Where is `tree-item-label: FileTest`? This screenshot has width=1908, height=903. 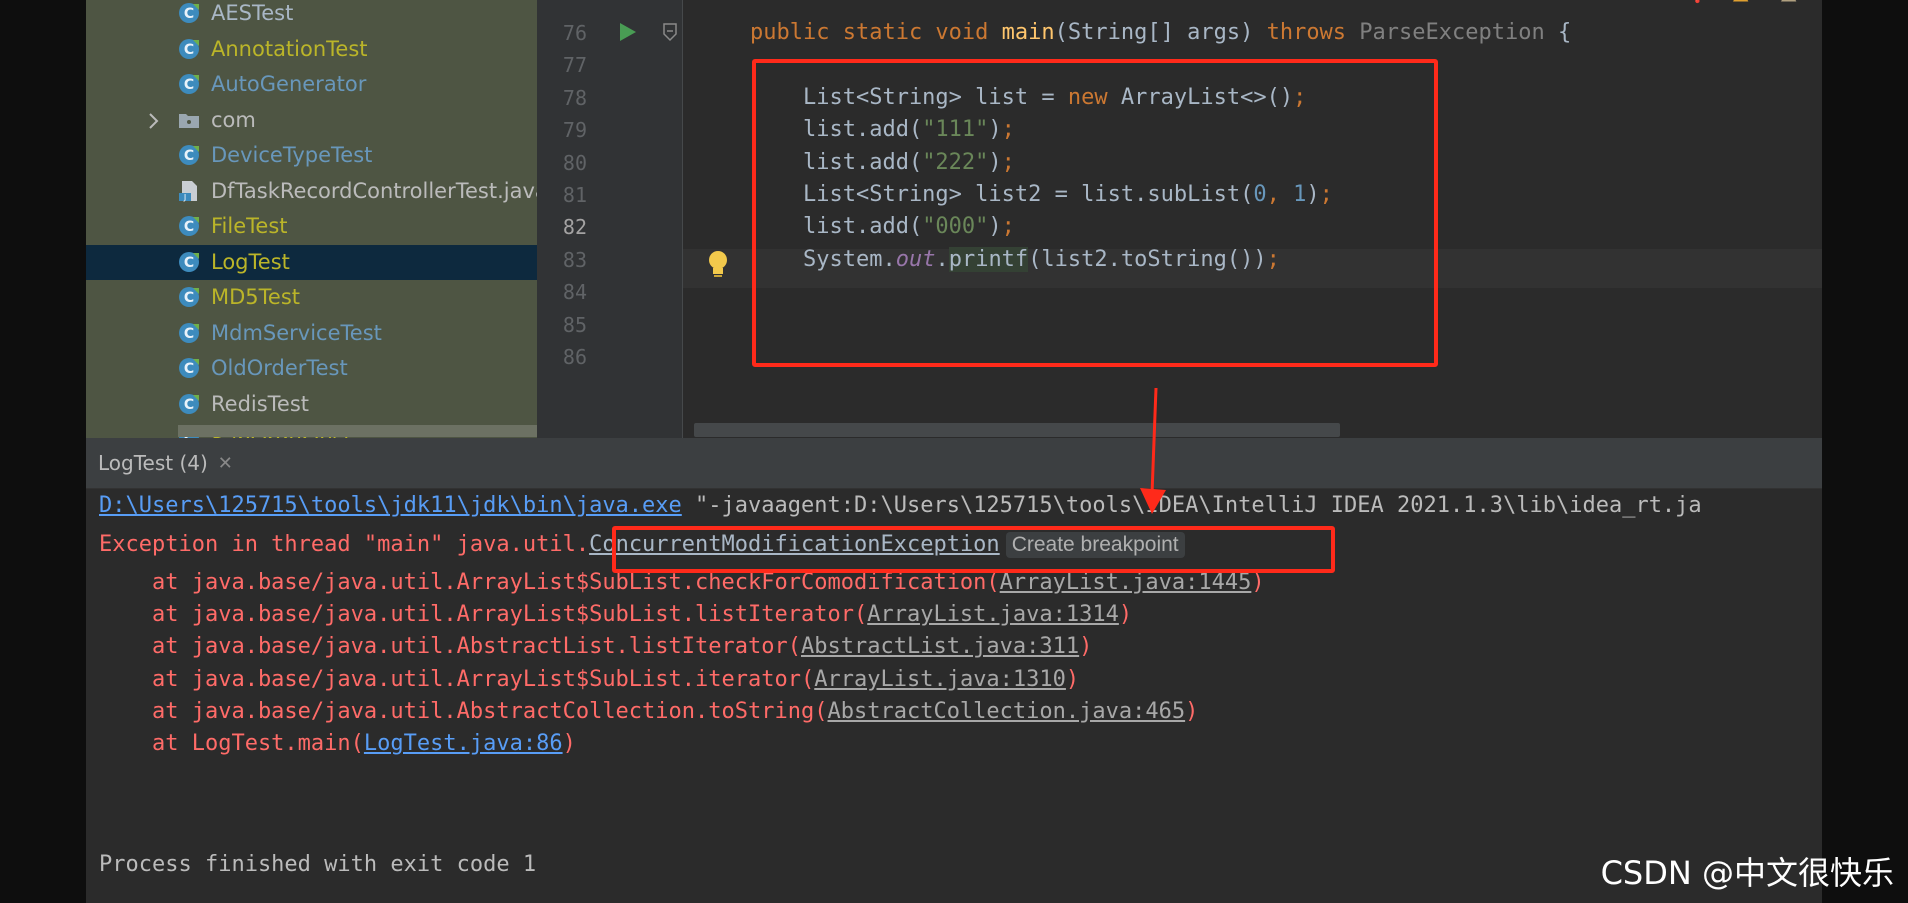
tree-item-label: FileTest is located at coordinates (249, 226).